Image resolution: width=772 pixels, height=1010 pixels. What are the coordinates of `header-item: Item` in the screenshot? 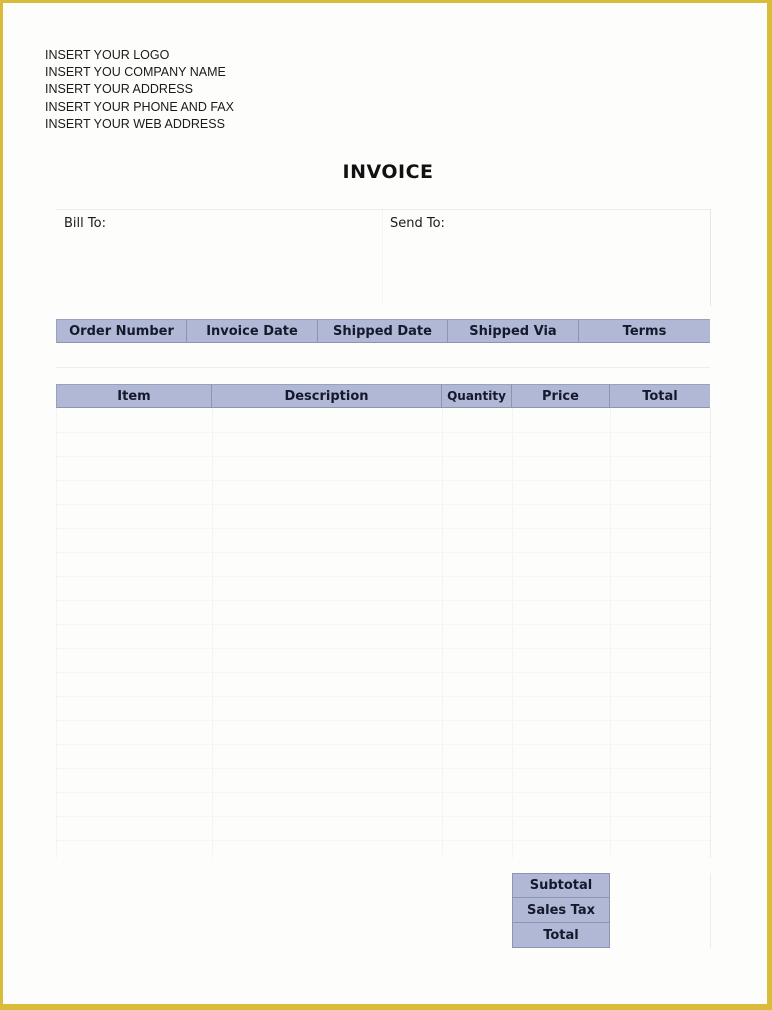 It's located at (134, 396).